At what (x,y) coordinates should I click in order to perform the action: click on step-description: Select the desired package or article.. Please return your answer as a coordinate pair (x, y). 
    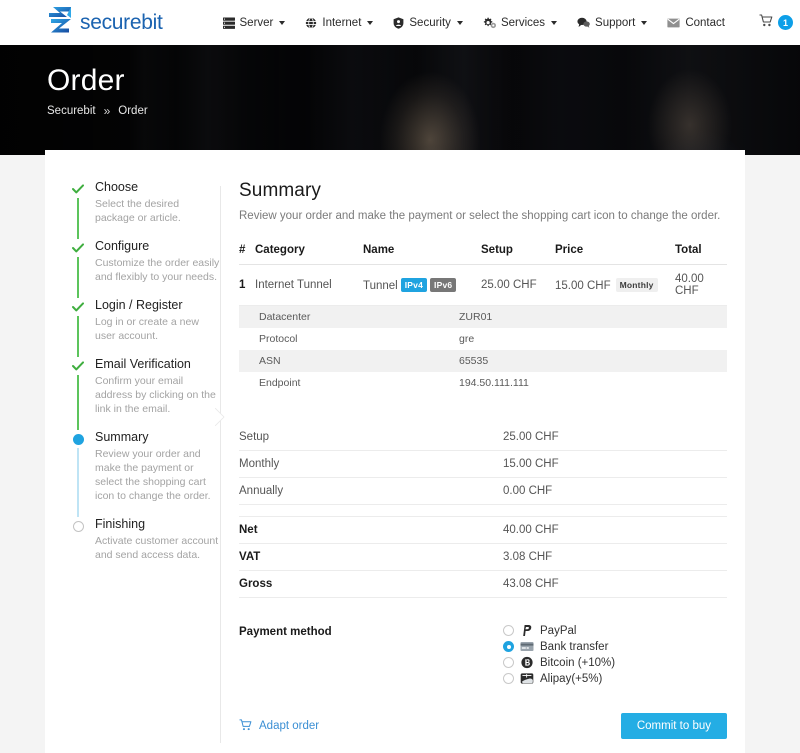
    Looking at the image, I should click on (138, 211).